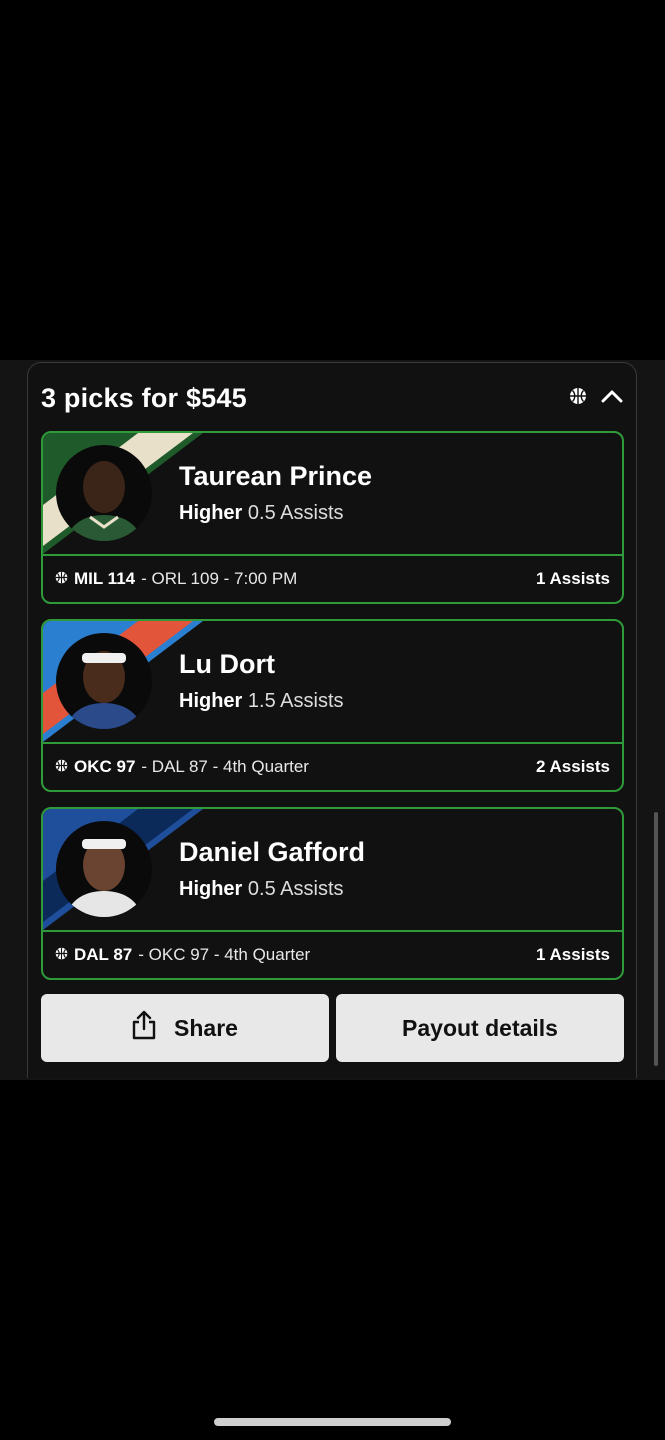 This screenshot has height=1440, width=665. I want to click on home-indicator, so click(332, 1422).